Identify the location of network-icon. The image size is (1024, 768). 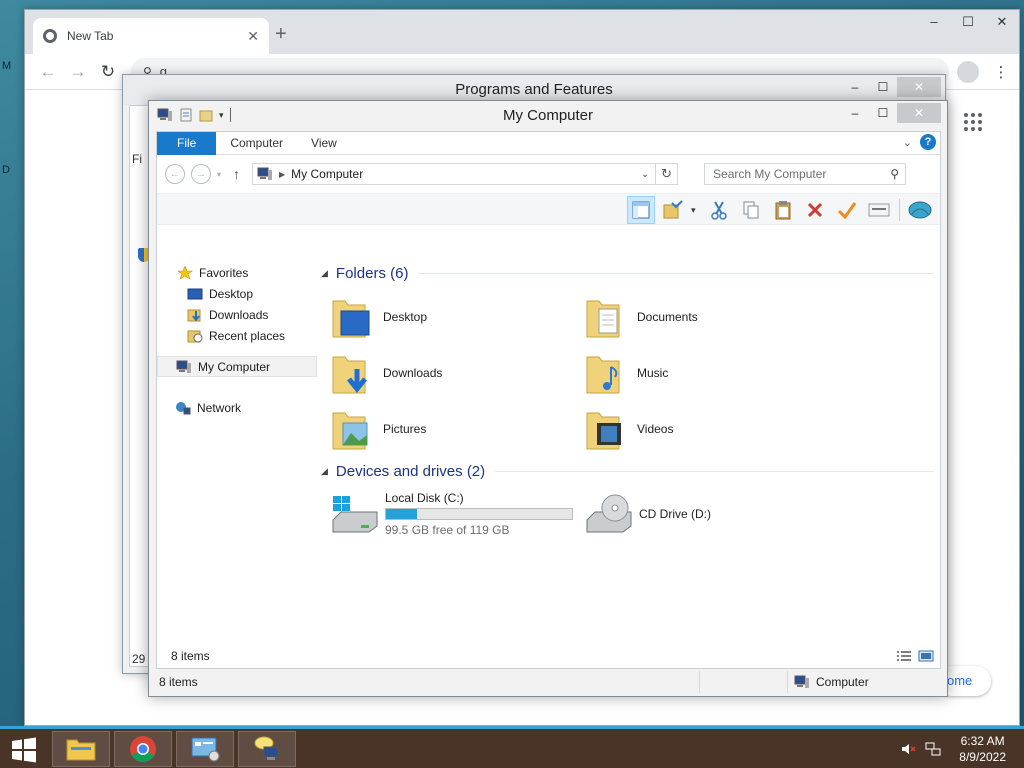
(183, 407).